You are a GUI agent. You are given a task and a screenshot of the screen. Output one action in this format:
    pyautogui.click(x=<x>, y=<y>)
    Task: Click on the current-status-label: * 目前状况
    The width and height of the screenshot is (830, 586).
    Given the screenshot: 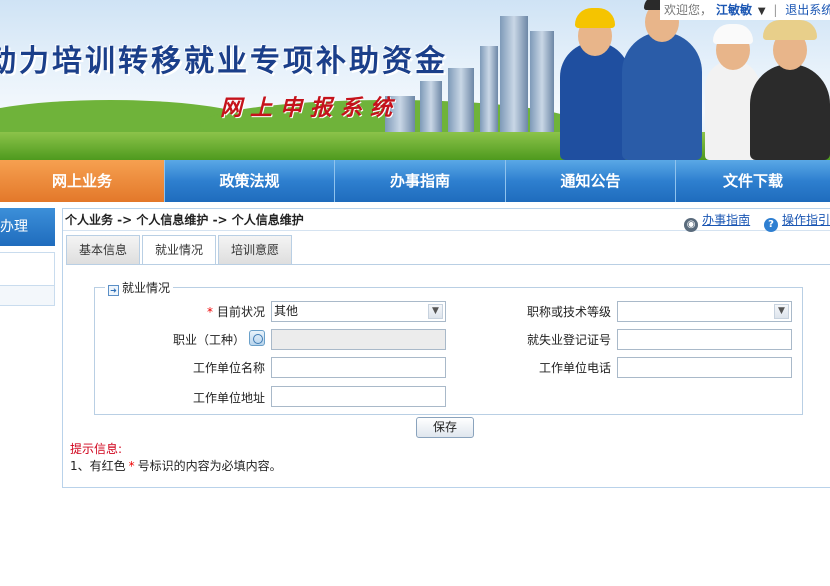 What is the action you would take?
    pyautogui.click(x=235, y=312)
    